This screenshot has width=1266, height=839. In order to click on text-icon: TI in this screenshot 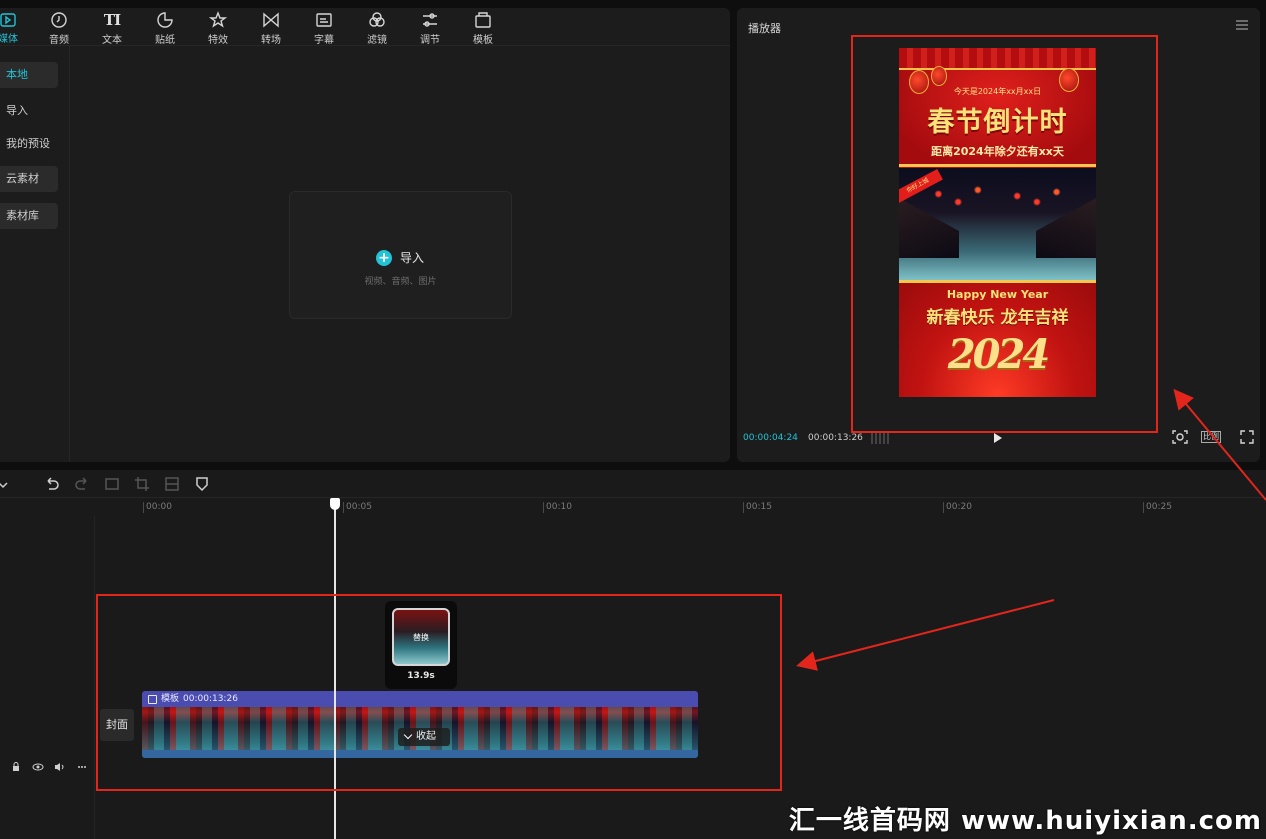, I will do `click(112, 20)`.